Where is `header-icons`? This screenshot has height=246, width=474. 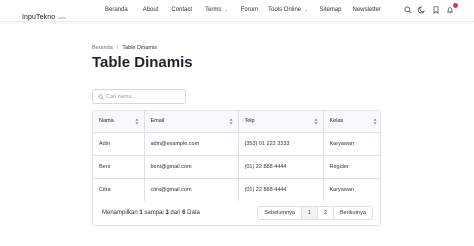 header-icons is located at coordinates (431, 8).